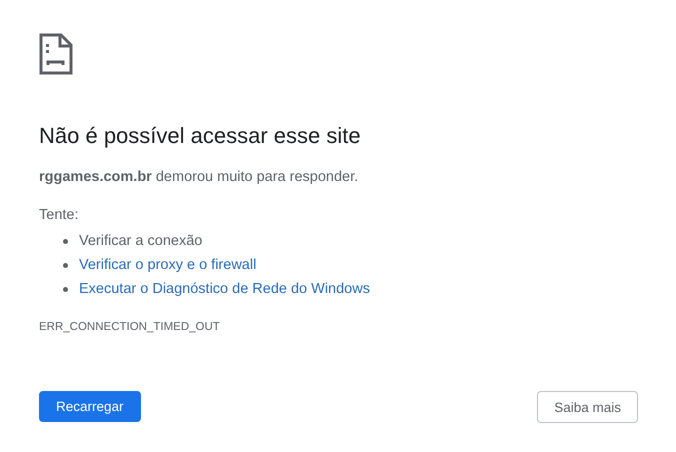 Image resolution: width=676 pixels, height=452 pixels. Describe the element at coordinates (587, 407) in the screenshot. I see `learn-more-button: Saiba mais` at that location.